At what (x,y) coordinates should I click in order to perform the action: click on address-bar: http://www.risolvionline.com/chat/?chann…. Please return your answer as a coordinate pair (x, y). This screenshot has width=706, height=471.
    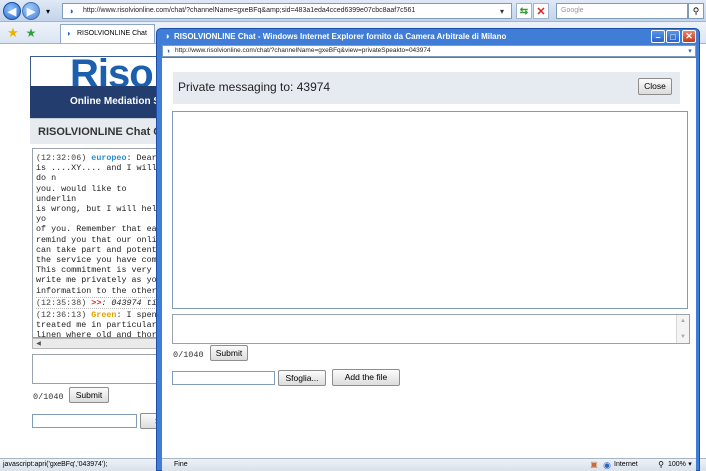
    Looking at the image, I should click on (287, 11).